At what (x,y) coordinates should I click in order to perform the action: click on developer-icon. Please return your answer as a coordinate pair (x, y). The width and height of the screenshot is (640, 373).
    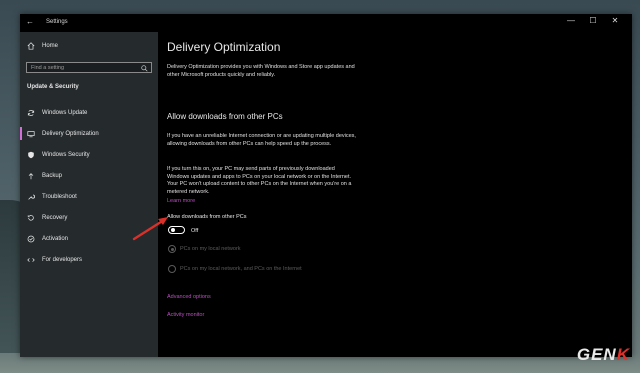
    Looking at the image, I should click on (31, 259).